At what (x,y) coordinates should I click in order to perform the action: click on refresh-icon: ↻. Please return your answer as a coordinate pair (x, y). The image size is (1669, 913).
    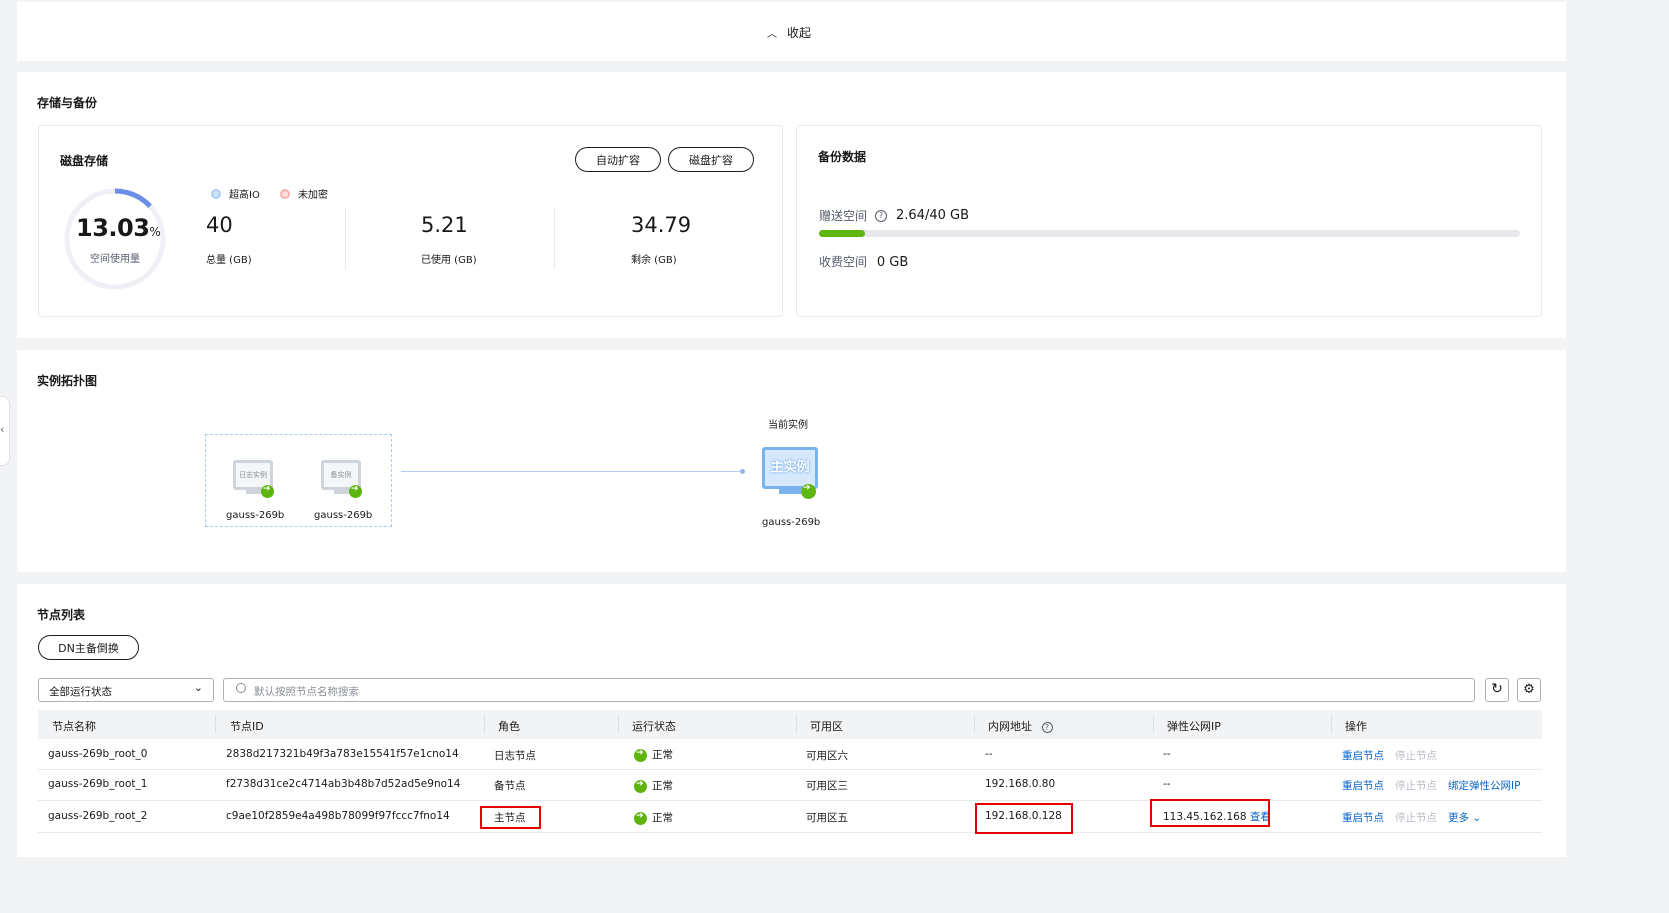
    Looking at the image, I should click on (1497, 689).